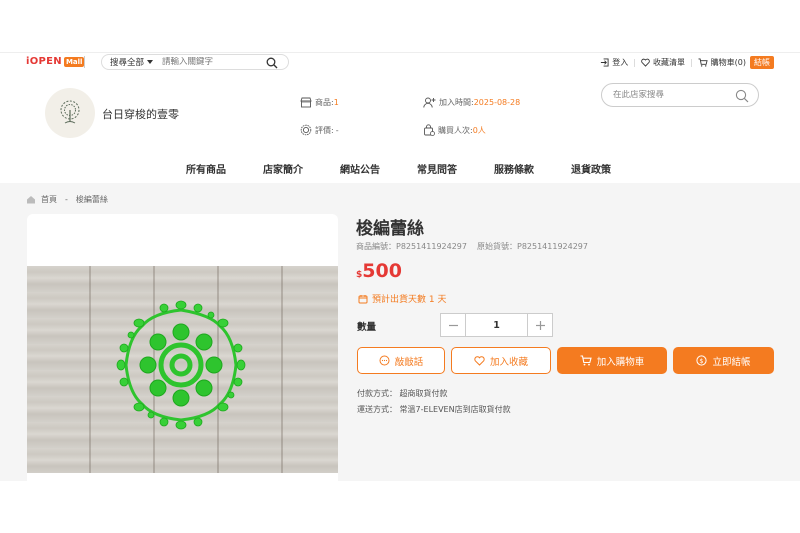 This screenshot has height=533, width=800. What do you see at coordinates (731, 362) in the screenshot?
I see `buy-now-label: 立即結帳` at bounding box center [731, 362].